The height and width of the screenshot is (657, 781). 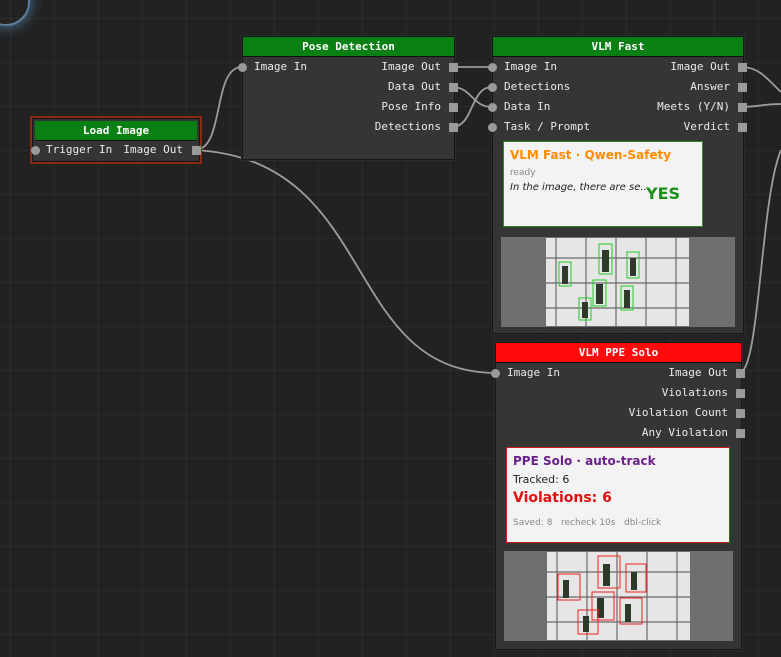 What do you see at coordinates (218, 108) in the screenshot?
I see `wire-load-to-pose` at bounding box center [218, 108].